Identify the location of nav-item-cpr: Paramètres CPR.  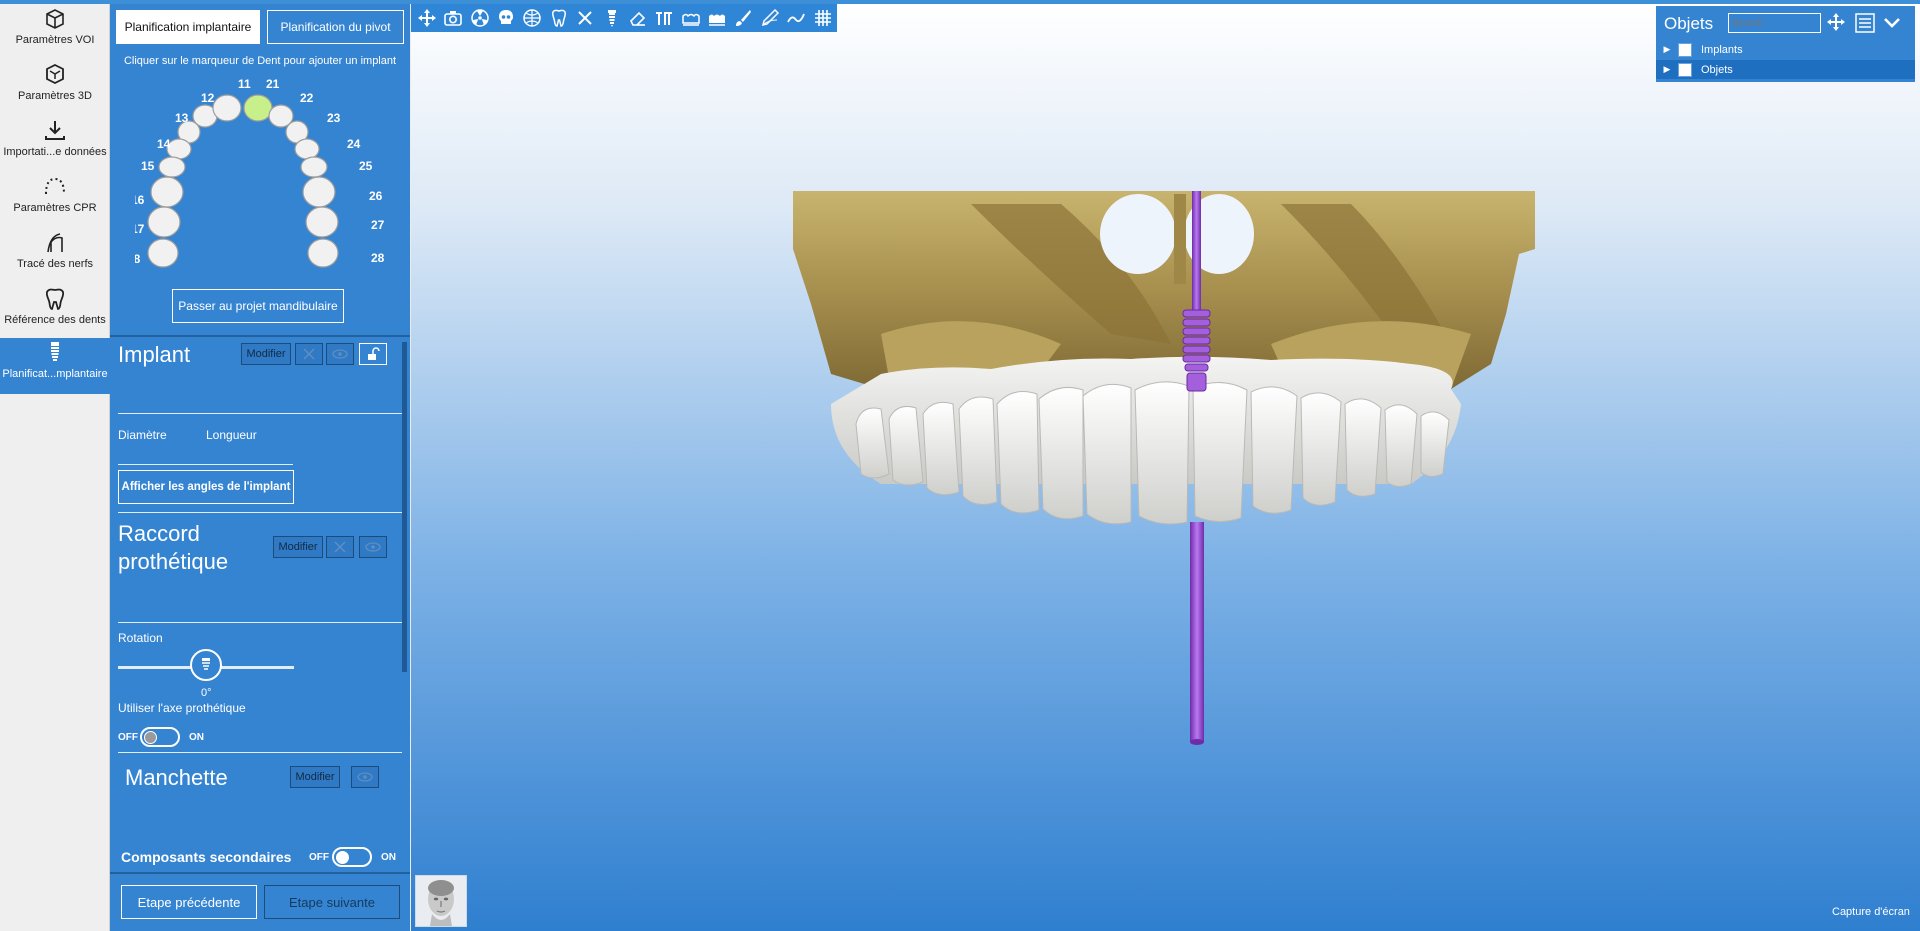
(55, 199).